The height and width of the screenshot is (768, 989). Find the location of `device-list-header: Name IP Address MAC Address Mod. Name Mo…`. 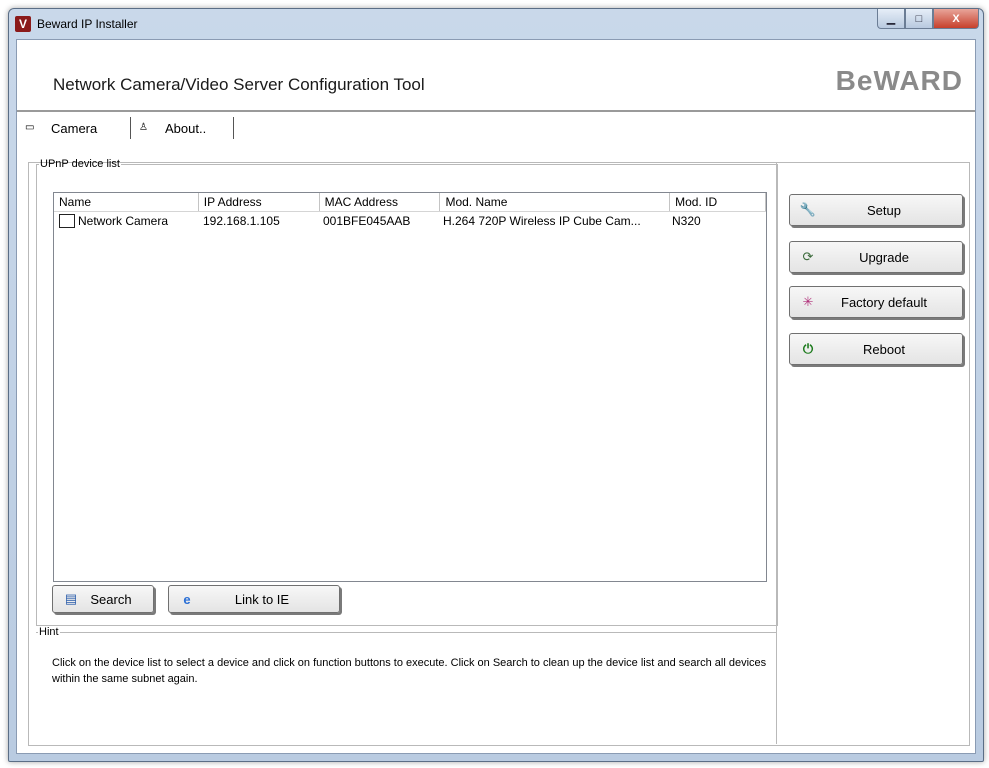

device-list-header: Name IP Address MAC Address Mod. Name Mo… is located at coordinates (410, 202).